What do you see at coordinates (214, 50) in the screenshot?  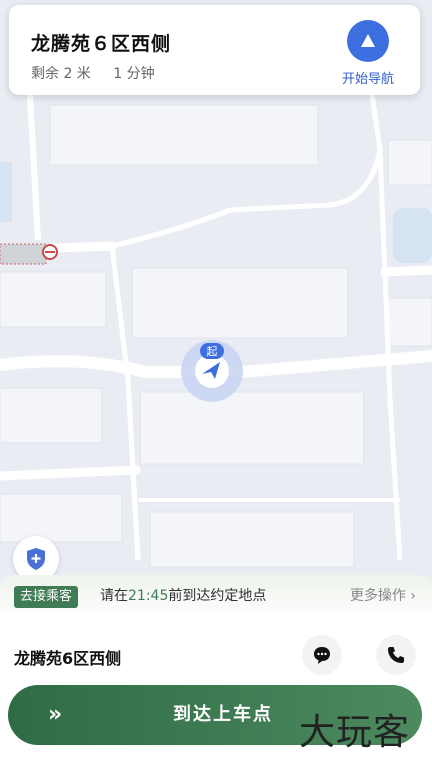 I see `navigation-card: 龙腾苑６区西侧 剩余 2 米 1 分钟 开始导航` at bounding box center [214, 50].